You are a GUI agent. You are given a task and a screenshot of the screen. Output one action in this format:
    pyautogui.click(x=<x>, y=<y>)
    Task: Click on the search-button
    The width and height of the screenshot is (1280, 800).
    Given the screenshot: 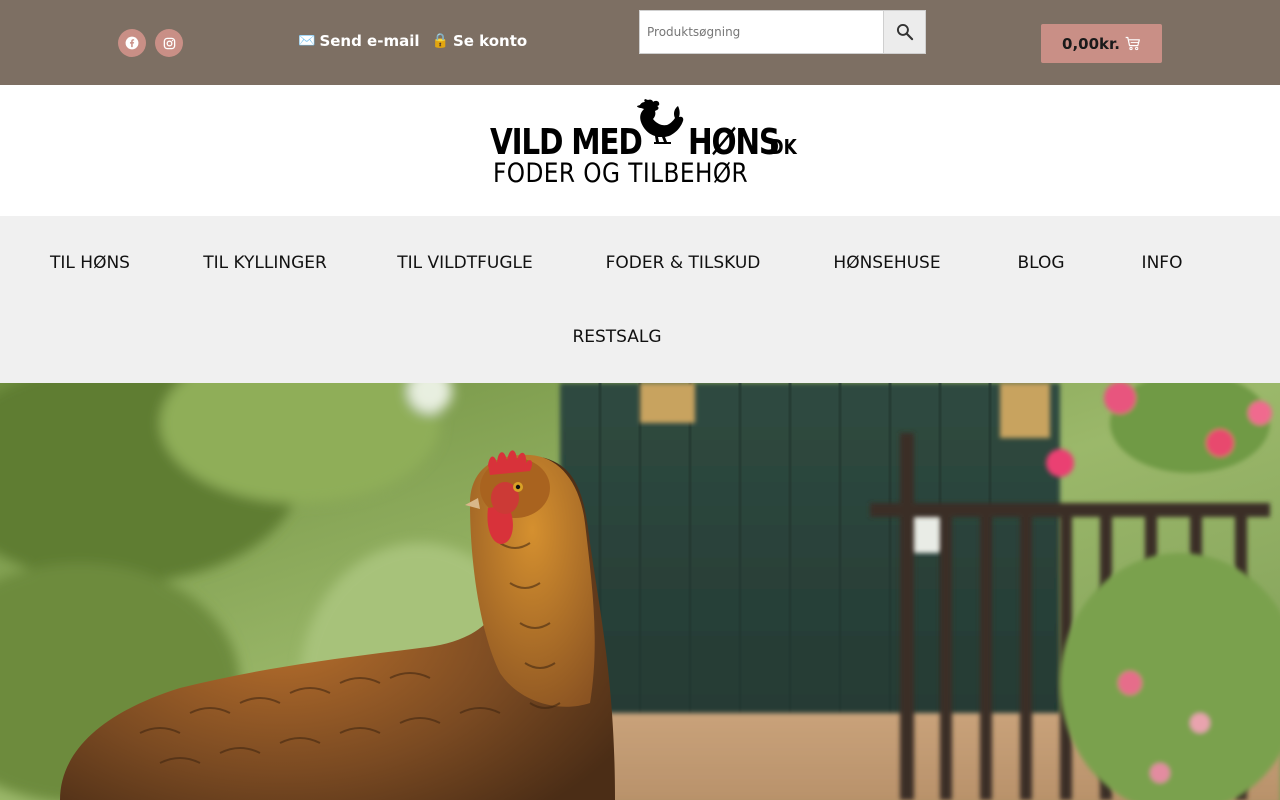 What is the action you would take?
    pyautogui.click(x=904, y=32)
    